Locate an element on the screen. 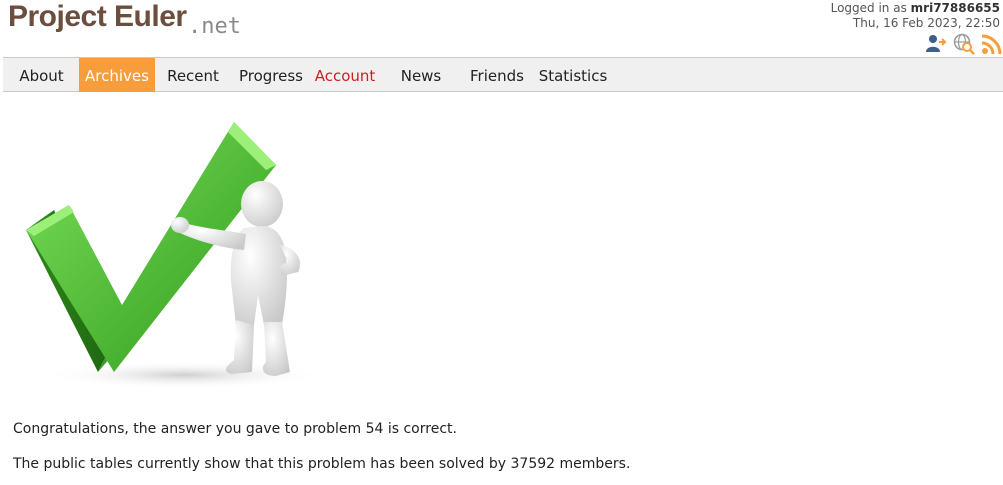  site-logo-suffix: .net is located at coordinates (214, 26).